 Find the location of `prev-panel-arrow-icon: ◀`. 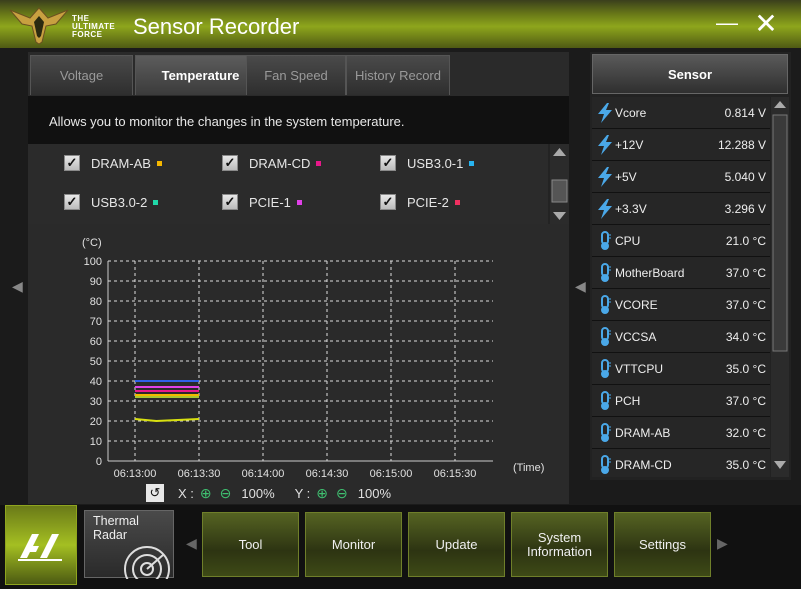

prev-panel-arrow-icon: ◀ is located at coordinates (17, 286).